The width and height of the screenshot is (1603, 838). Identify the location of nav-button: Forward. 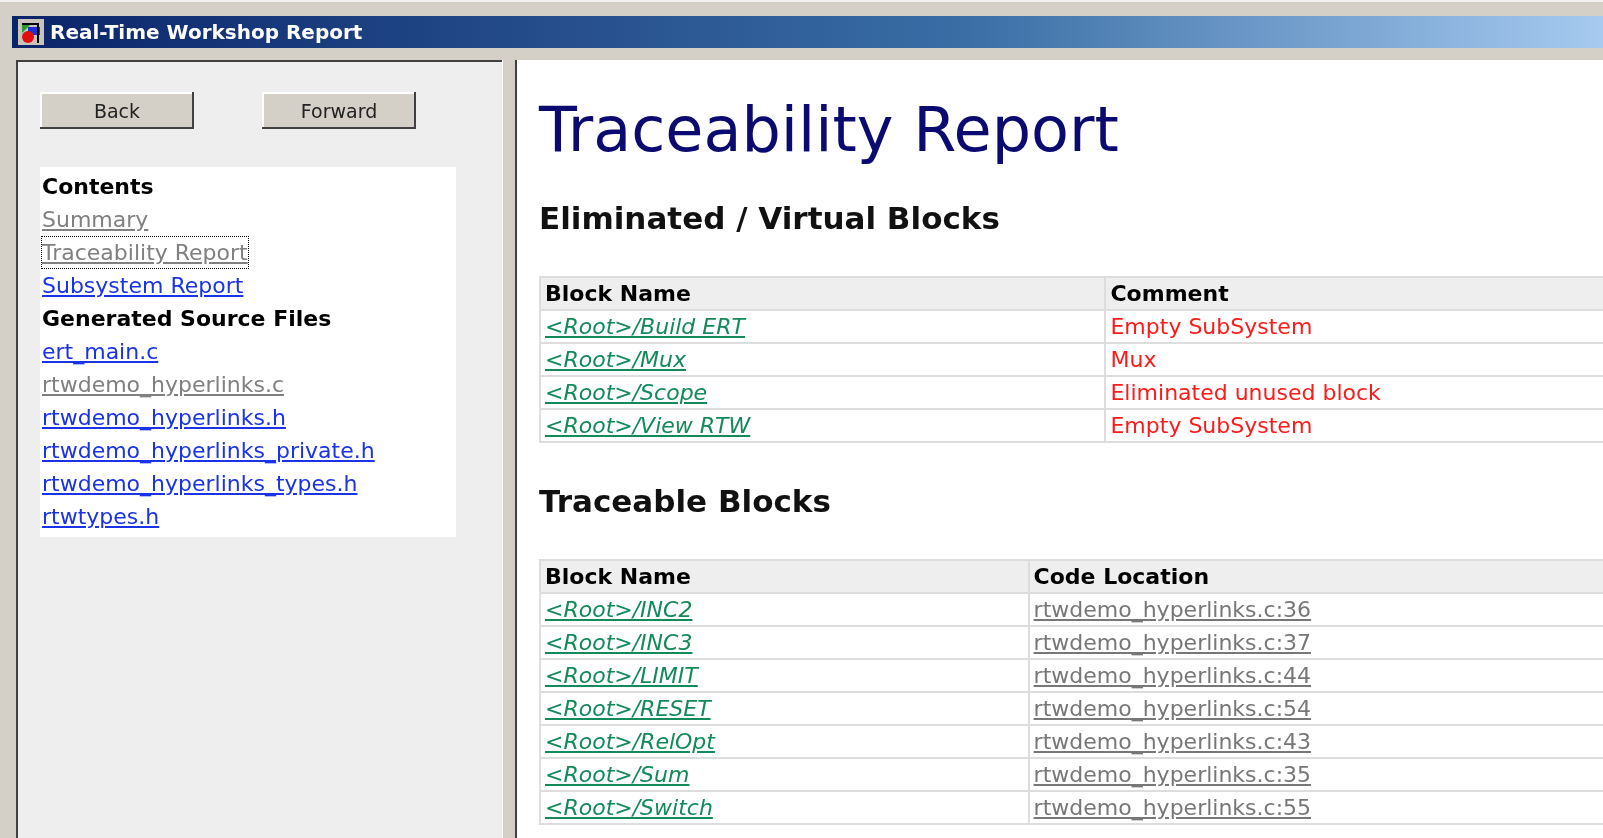
(339, 110).